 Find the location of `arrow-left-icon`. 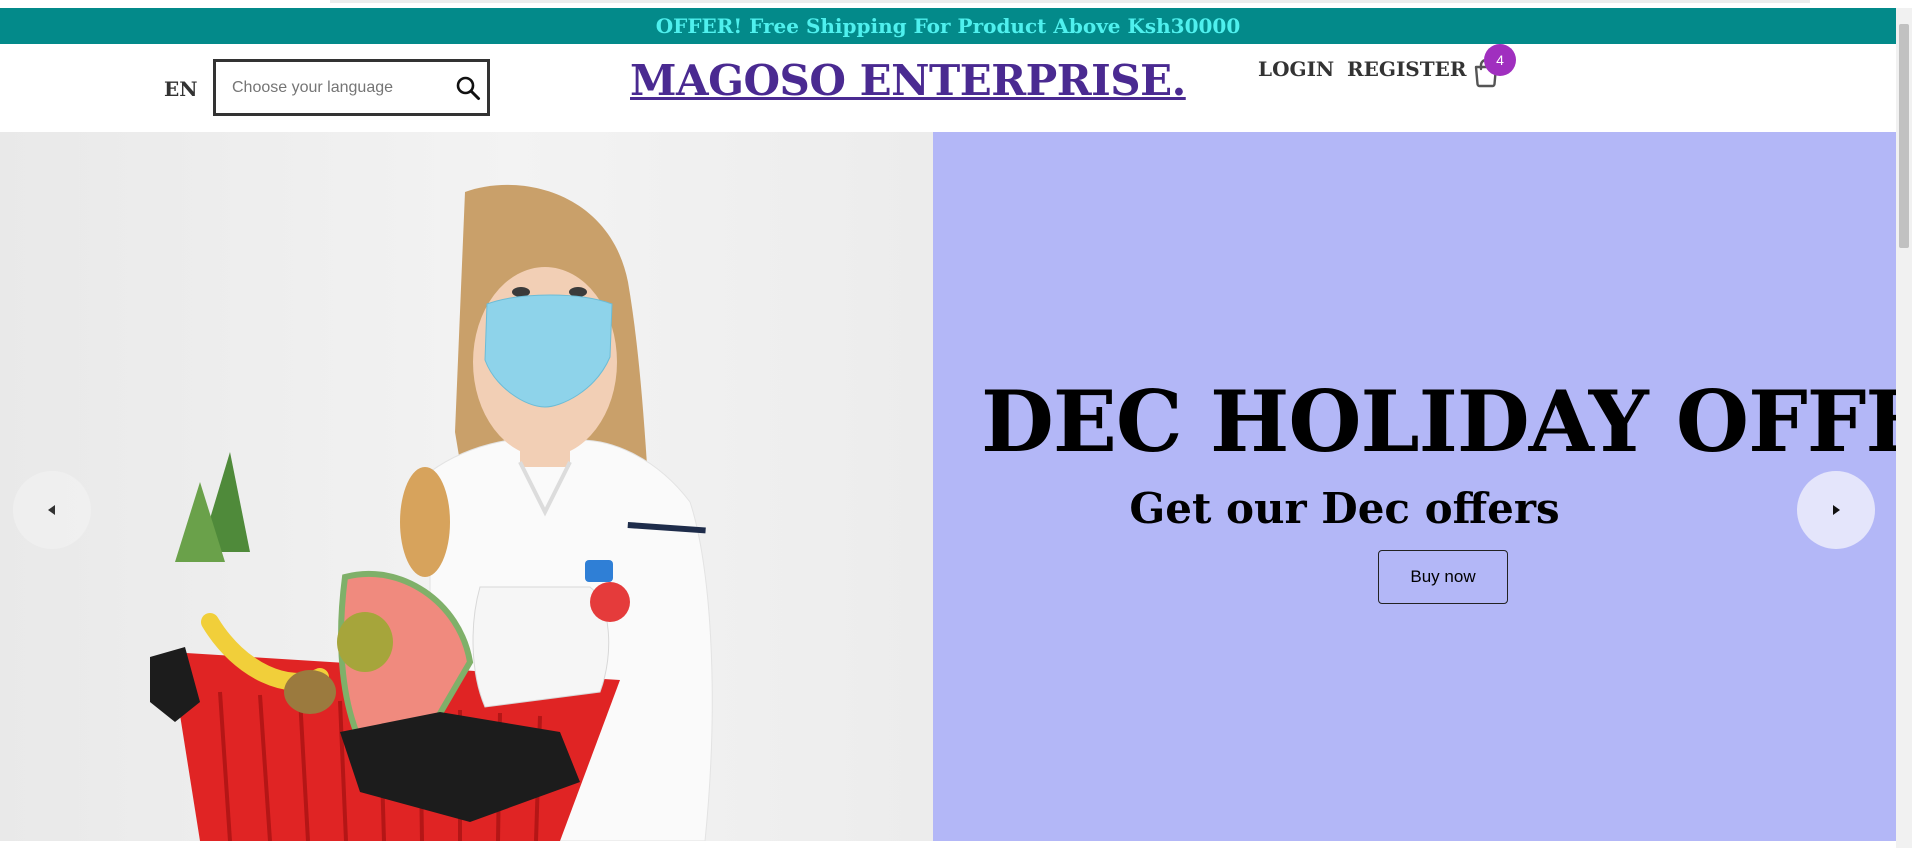

arrow-left-icon is located at coordinates (51, 510).